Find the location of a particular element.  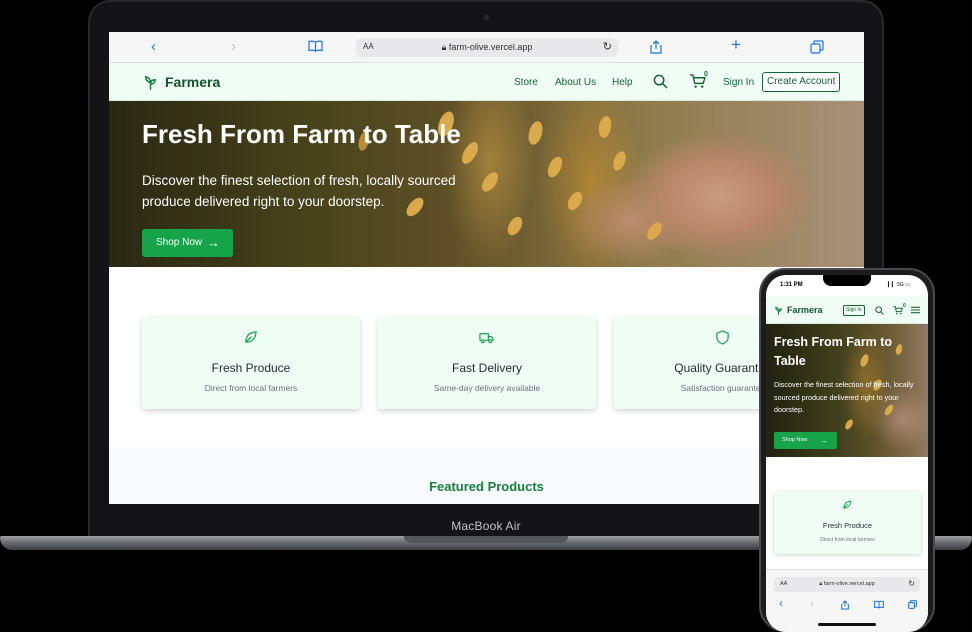

browser-toolbar: ‹ › AA 🔒︎ farm-olive.vercel.app ↻ + is located at coordinates (486, 47).